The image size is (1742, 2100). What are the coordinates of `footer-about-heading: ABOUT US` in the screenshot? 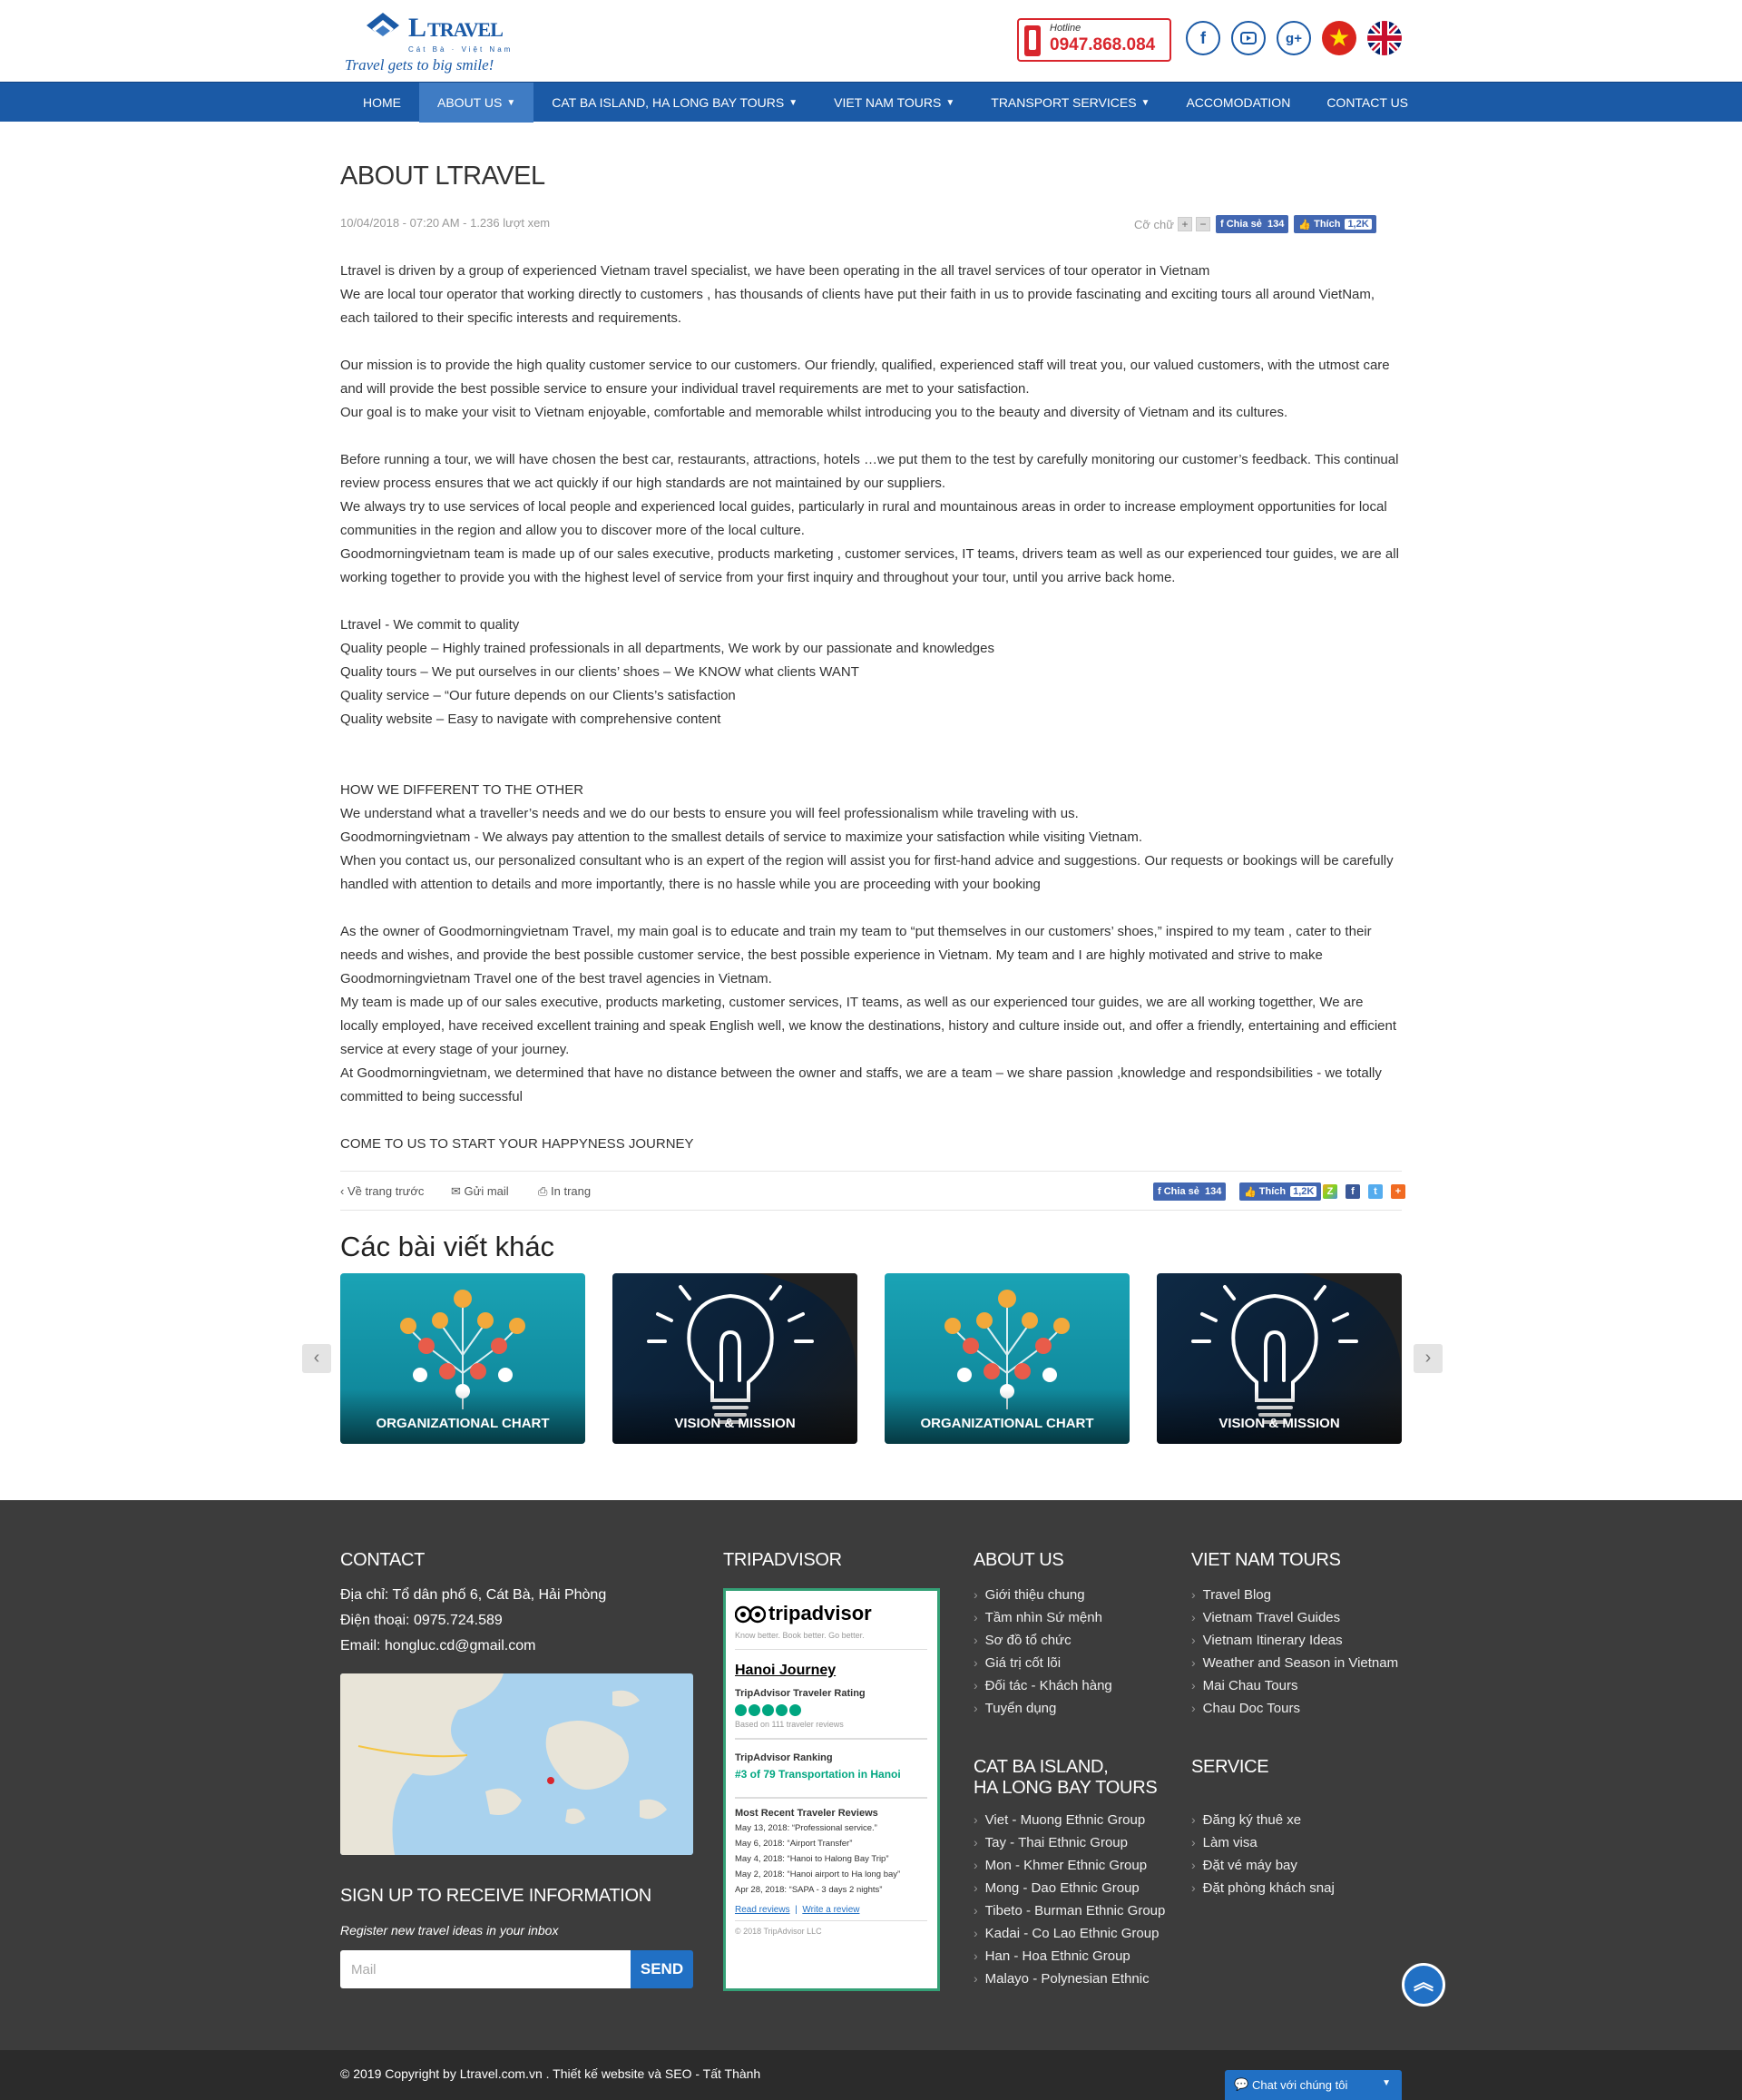 It's located at (1019, 1560).